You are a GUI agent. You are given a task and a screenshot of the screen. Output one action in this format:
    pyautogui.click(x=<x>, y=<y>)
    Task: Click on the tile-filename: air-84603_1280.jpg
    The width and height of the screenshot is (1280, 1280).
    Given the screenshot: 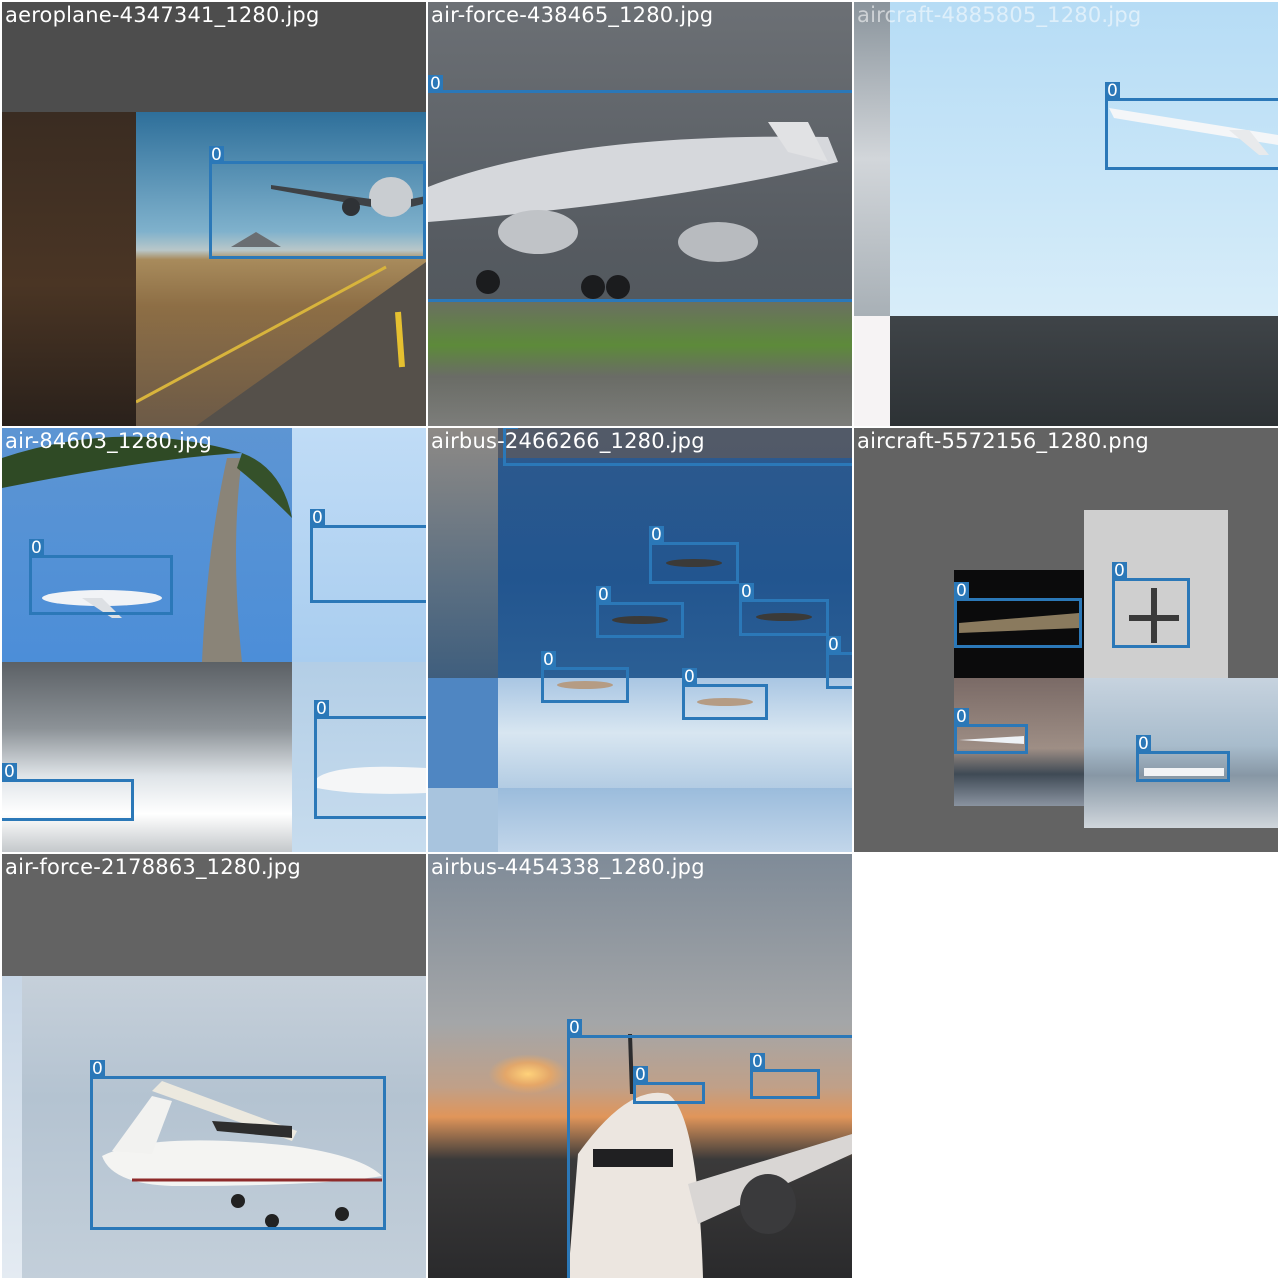 What is the action you would take?
    pyautogui.click(x=109, y=441)
    